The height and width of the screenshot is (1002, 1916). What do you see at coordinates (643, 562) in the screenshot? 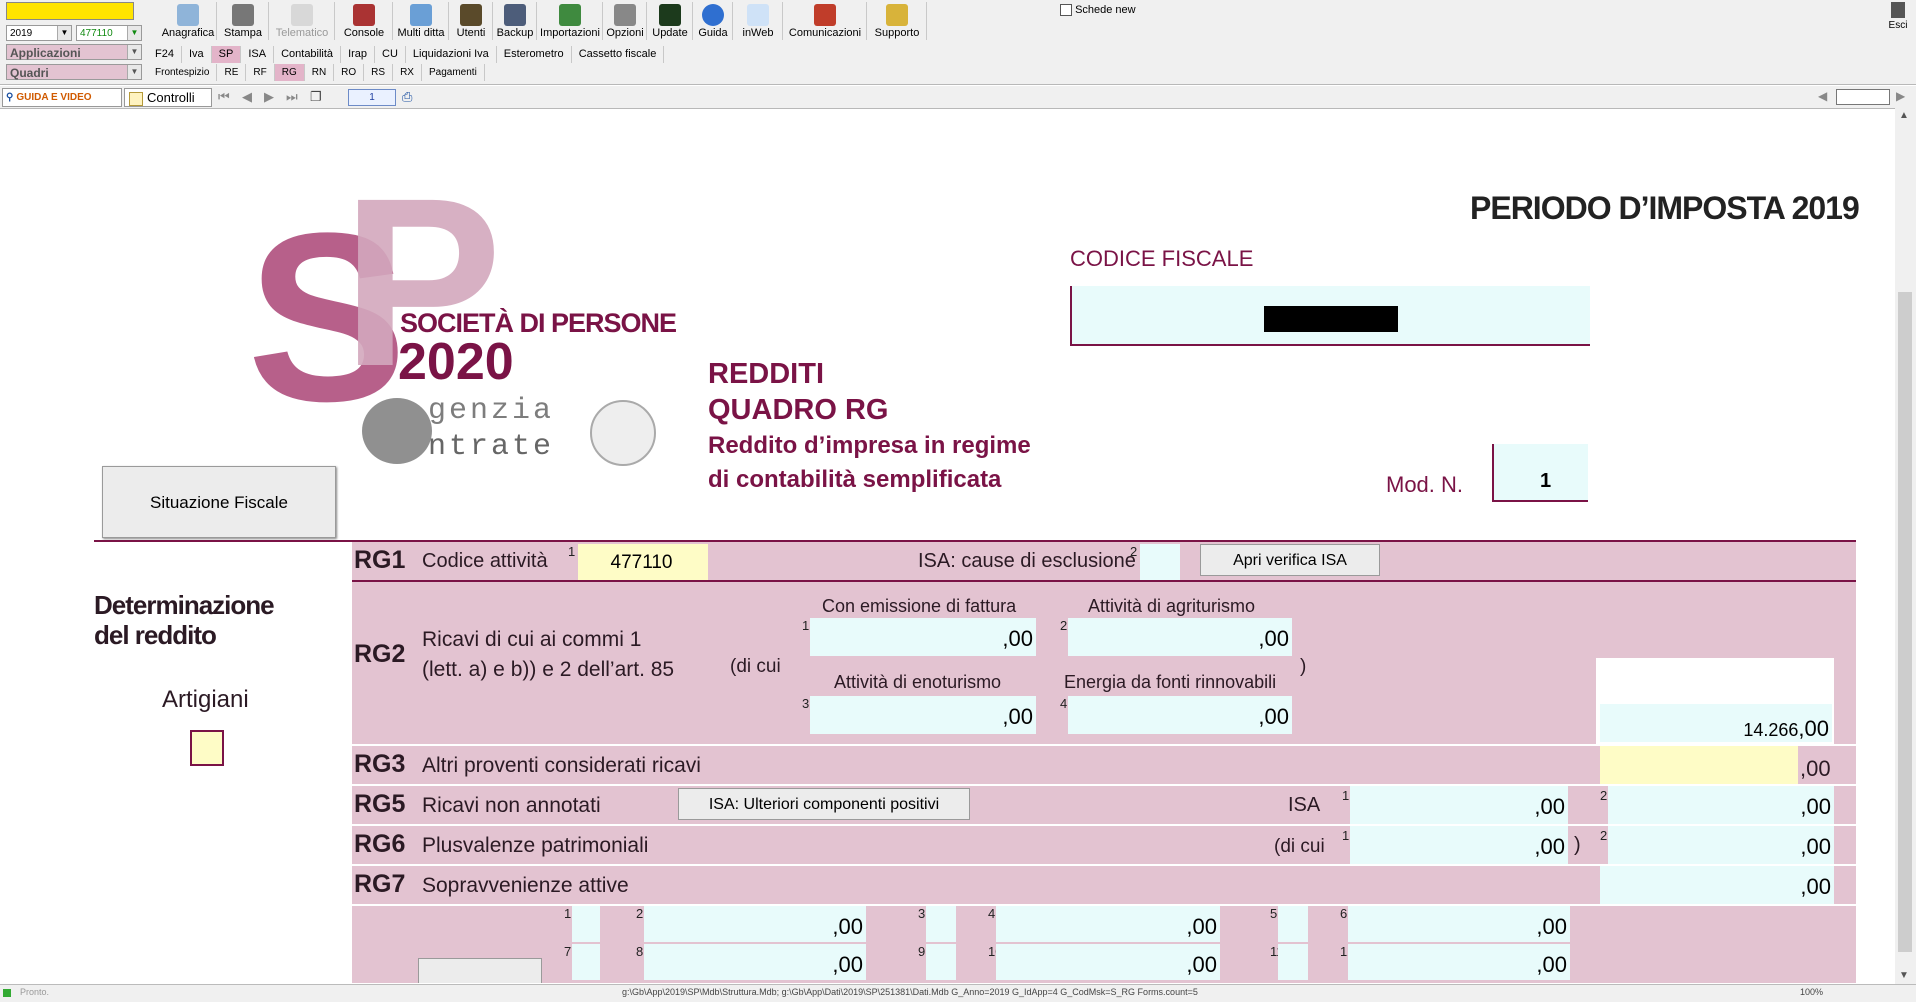
I see `rg1-codice-attivita-field: 477110` at bounding box center [643, 562].